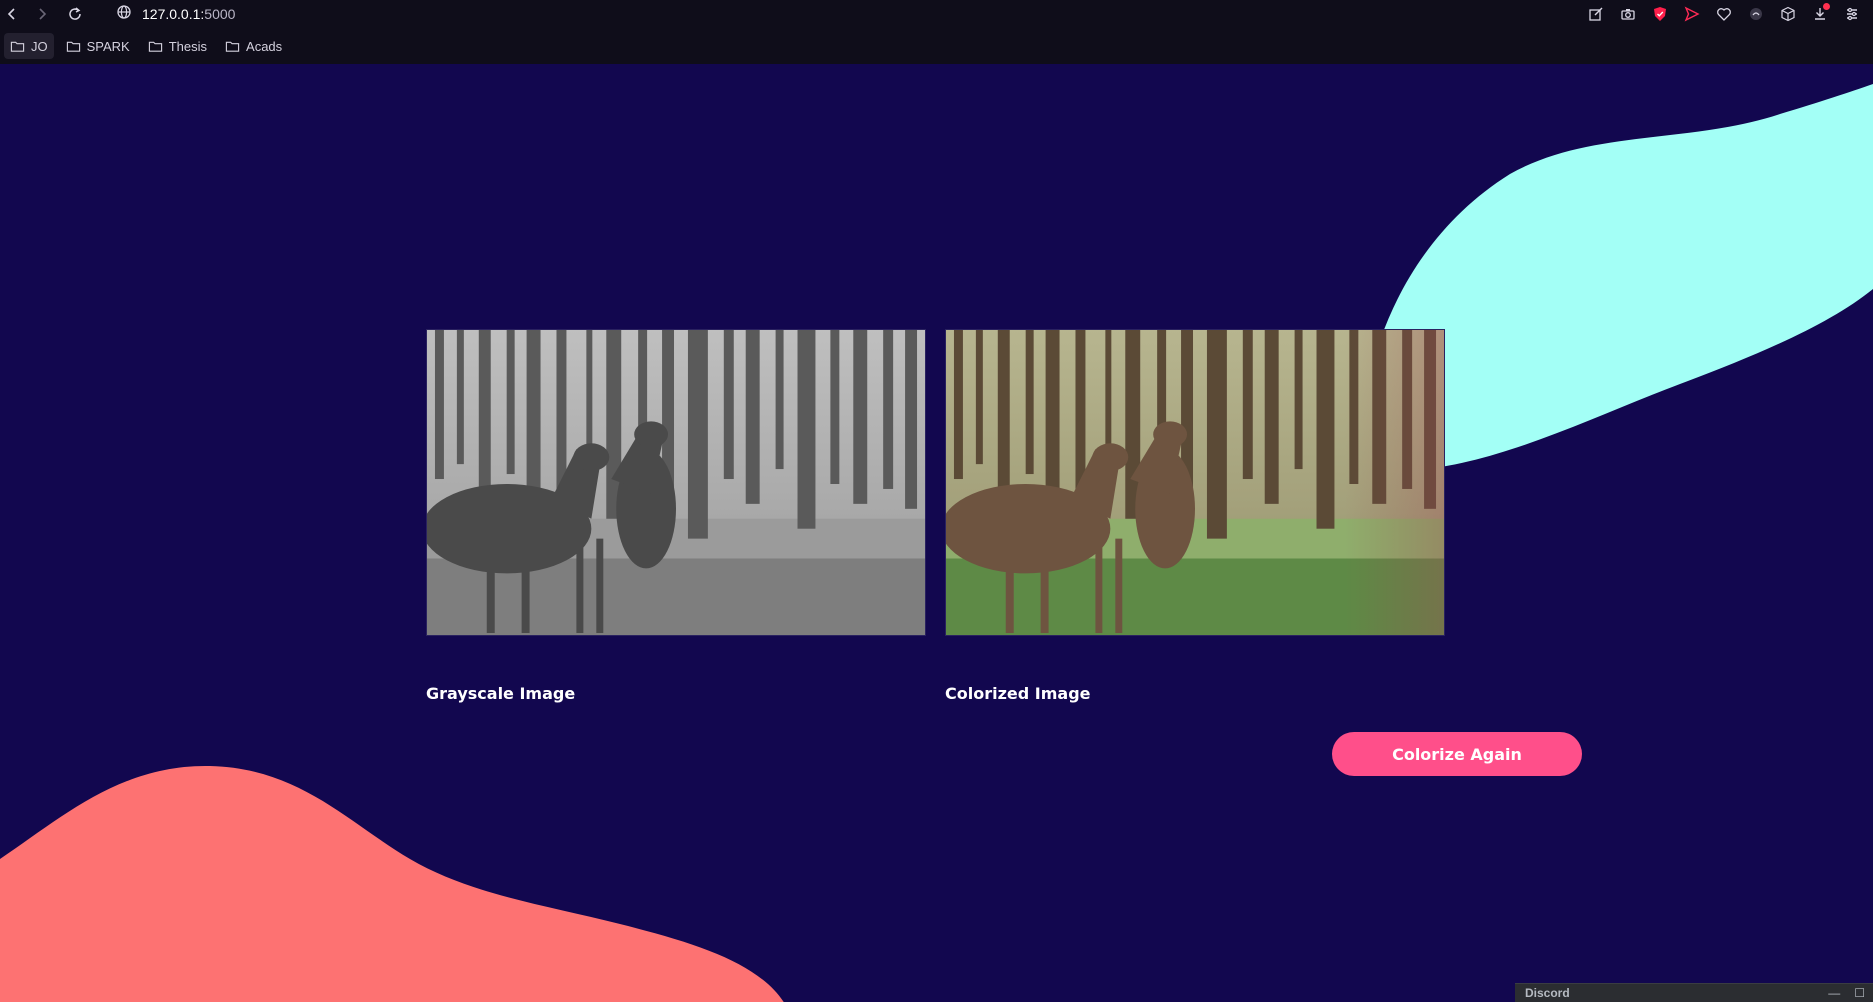  What do you see at coordinates (188, 46) in the screenshot?
I see `bookmark-label: Thesis` at bounding box center [188, 46].